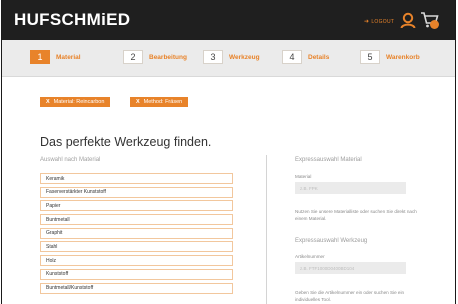 The width and height of the screenshot is (458, 304). What do you see at coordinates (328, 160) in the screenshot?
I see `express-material-heading: Expressauswahl Material` at bounding box center [328, 160].